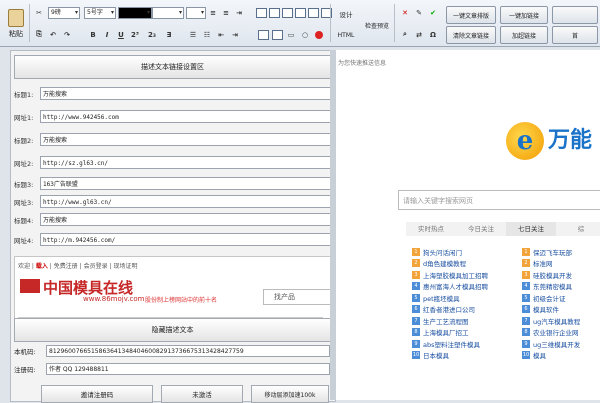 The height and width of the screenshot is (403, 600). Describe the element at coordinates (549, 298) in the screenshot. I see `news-link: 初级会计证` at that location.